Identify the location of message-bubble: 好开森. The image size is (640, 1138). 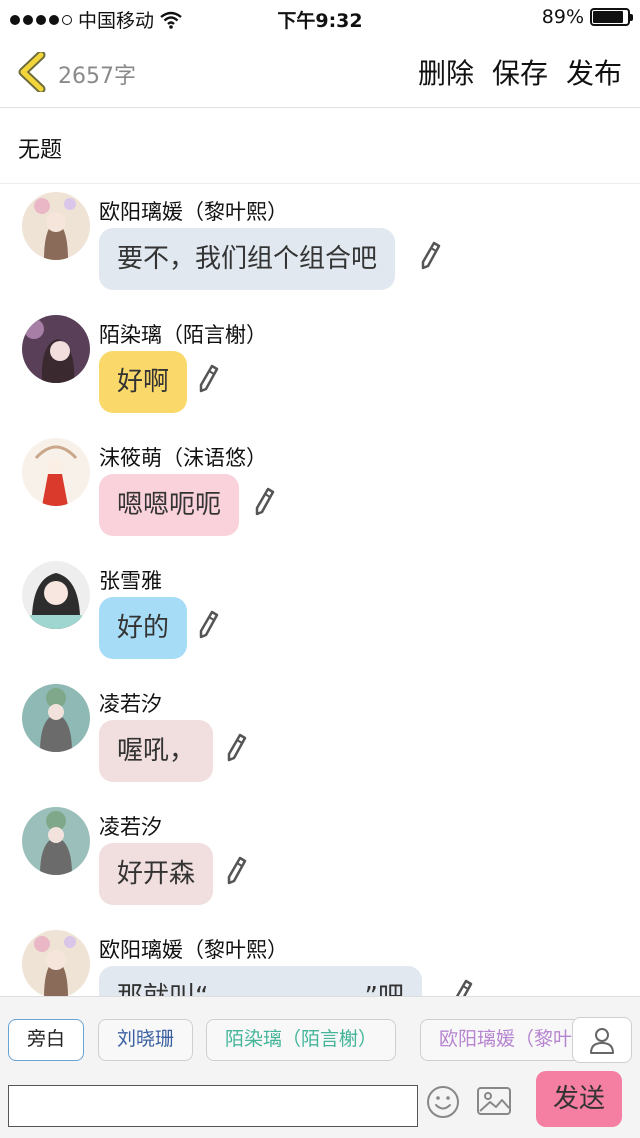
(156, 874).